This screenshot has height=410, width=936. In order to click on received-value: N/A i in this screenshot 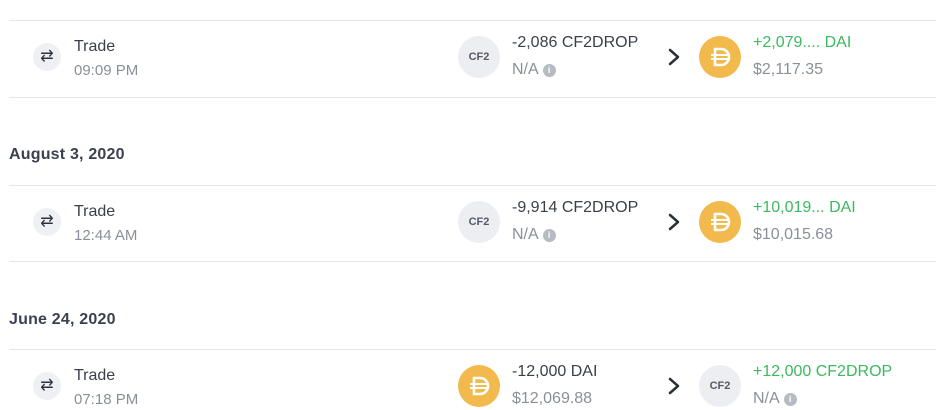, I will do `click(775, 399)`.